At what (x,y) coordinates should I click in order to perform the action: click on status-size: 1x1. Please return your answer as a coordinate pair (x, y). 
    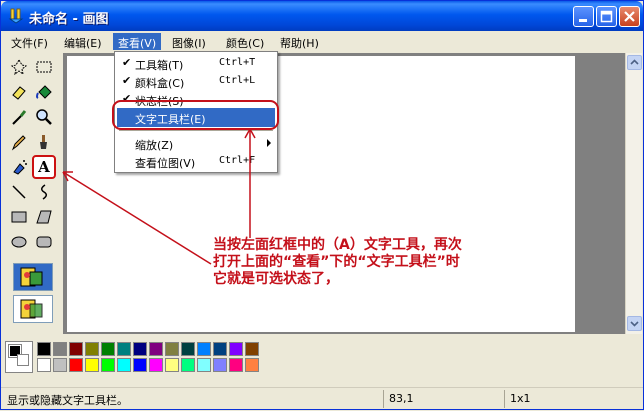
    Looking at the image, I should click on (520, 398).